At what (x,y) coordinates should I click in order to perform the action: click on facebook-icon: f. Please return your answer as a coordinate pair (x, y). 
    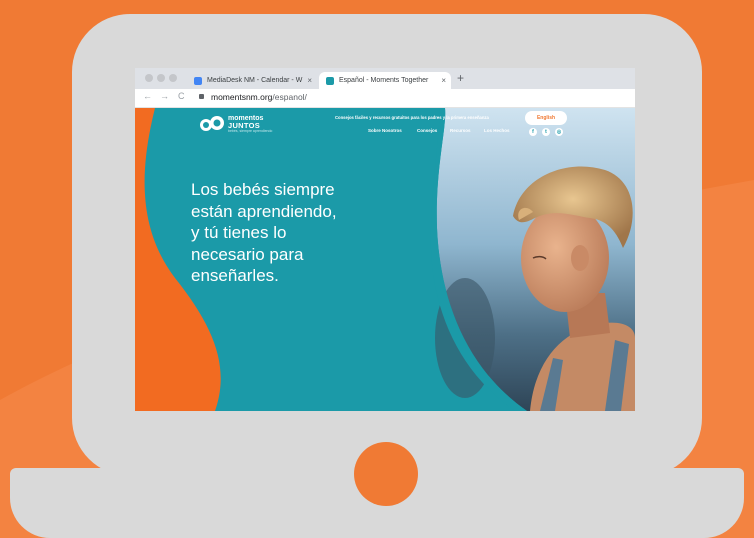
    Looking at the image, I should click on (533, 132).